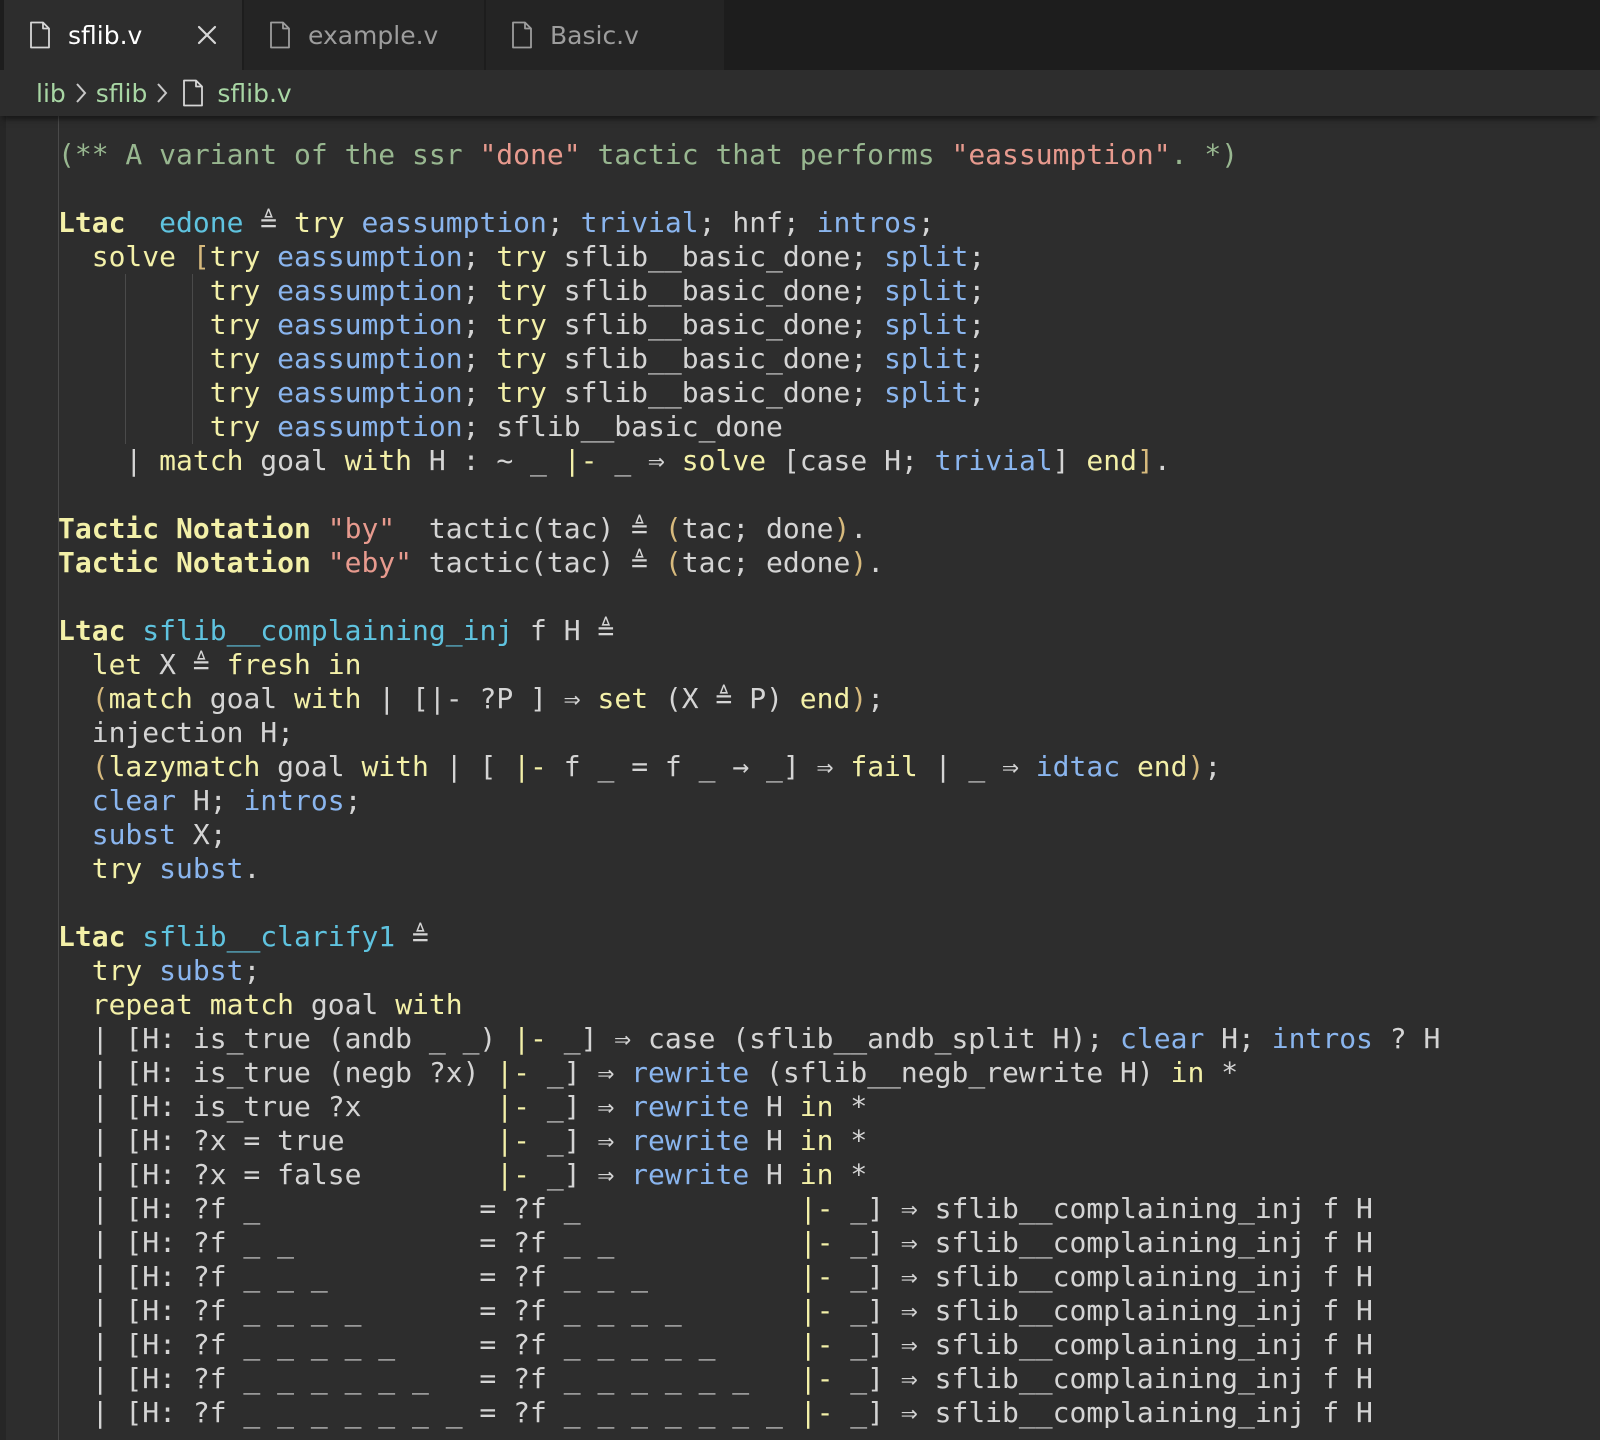  What do you see at coordinates (268, 664) in the screenshot?
I see `code-token: fresh` at bounding box center [268, 664].